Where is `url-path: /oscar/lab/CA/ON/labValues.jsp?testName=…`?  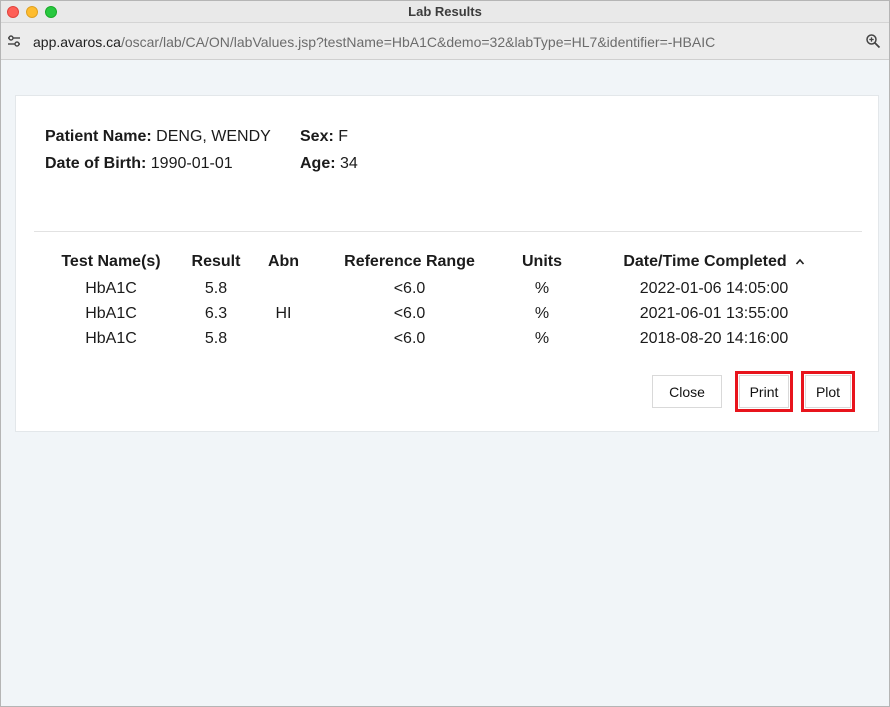 url-path: /oscar/lab/CA/ON/labValues.jsp?testName=… is located at coordinates (418, 42).